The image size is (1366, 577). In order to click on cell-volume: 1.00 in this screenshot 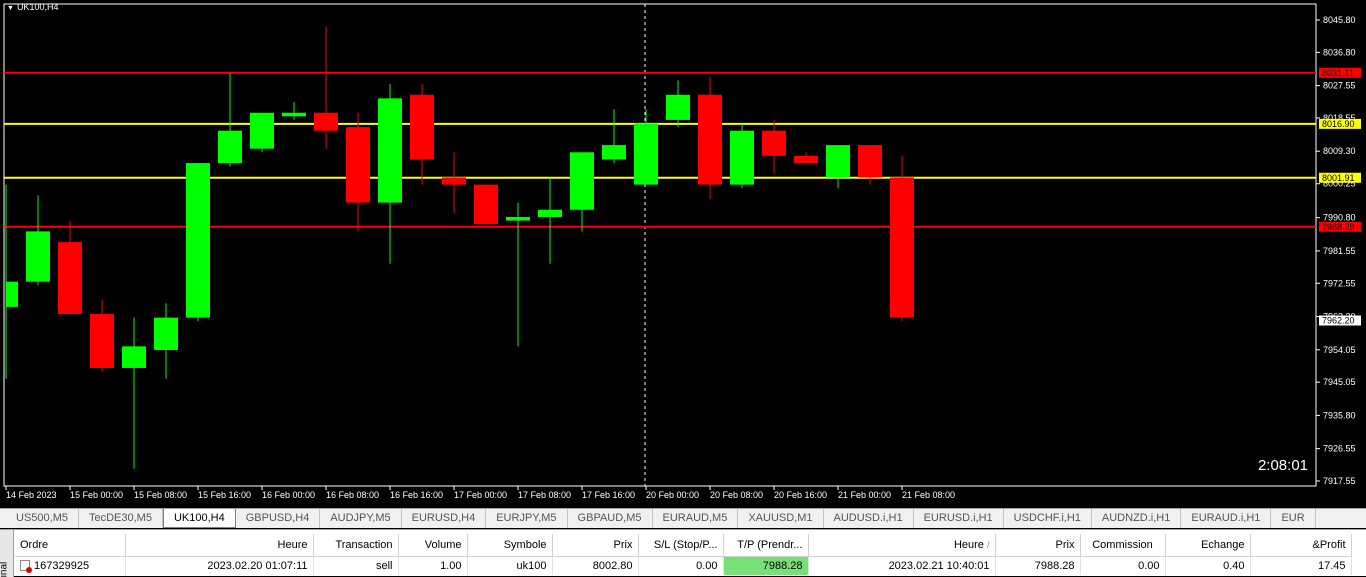, I will do `click(433, 565)`.